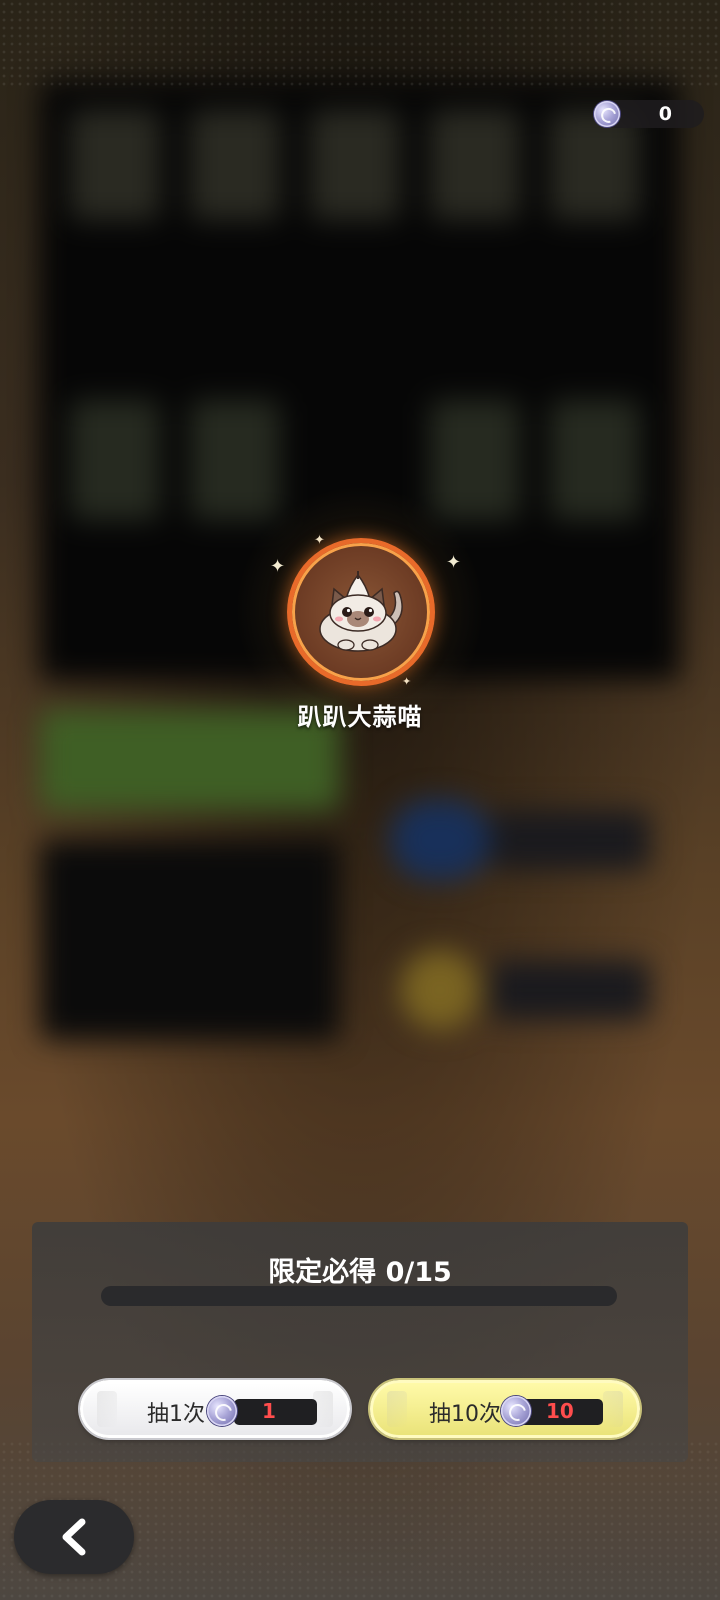  Describe the element at coordinates (649, 114) in the screenshot. I see `currency-counter: 0` at that location.